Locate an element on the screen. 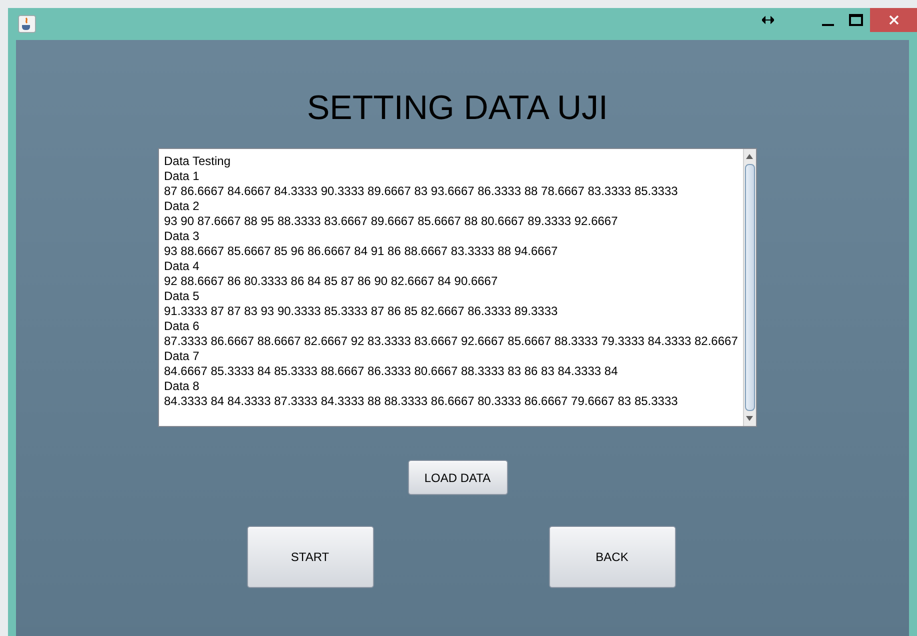  text-line: Data 8 is located at coordinates (182, 386).